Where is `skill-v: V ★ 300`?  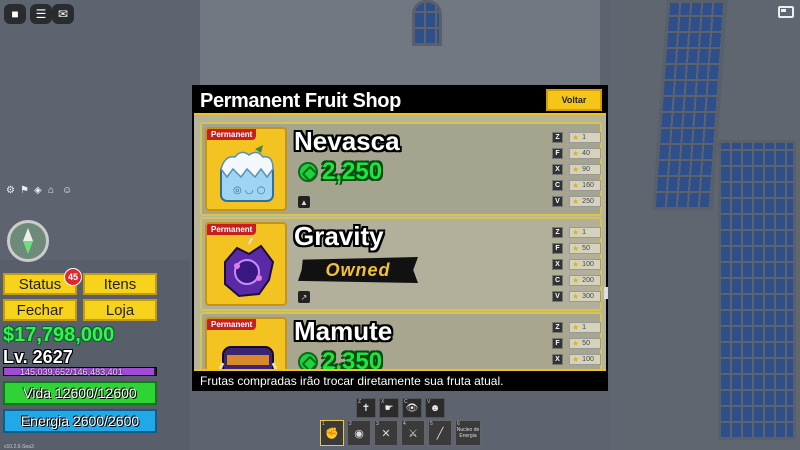
skill-v: V ★ 300 is located at coordinates (577, 296).